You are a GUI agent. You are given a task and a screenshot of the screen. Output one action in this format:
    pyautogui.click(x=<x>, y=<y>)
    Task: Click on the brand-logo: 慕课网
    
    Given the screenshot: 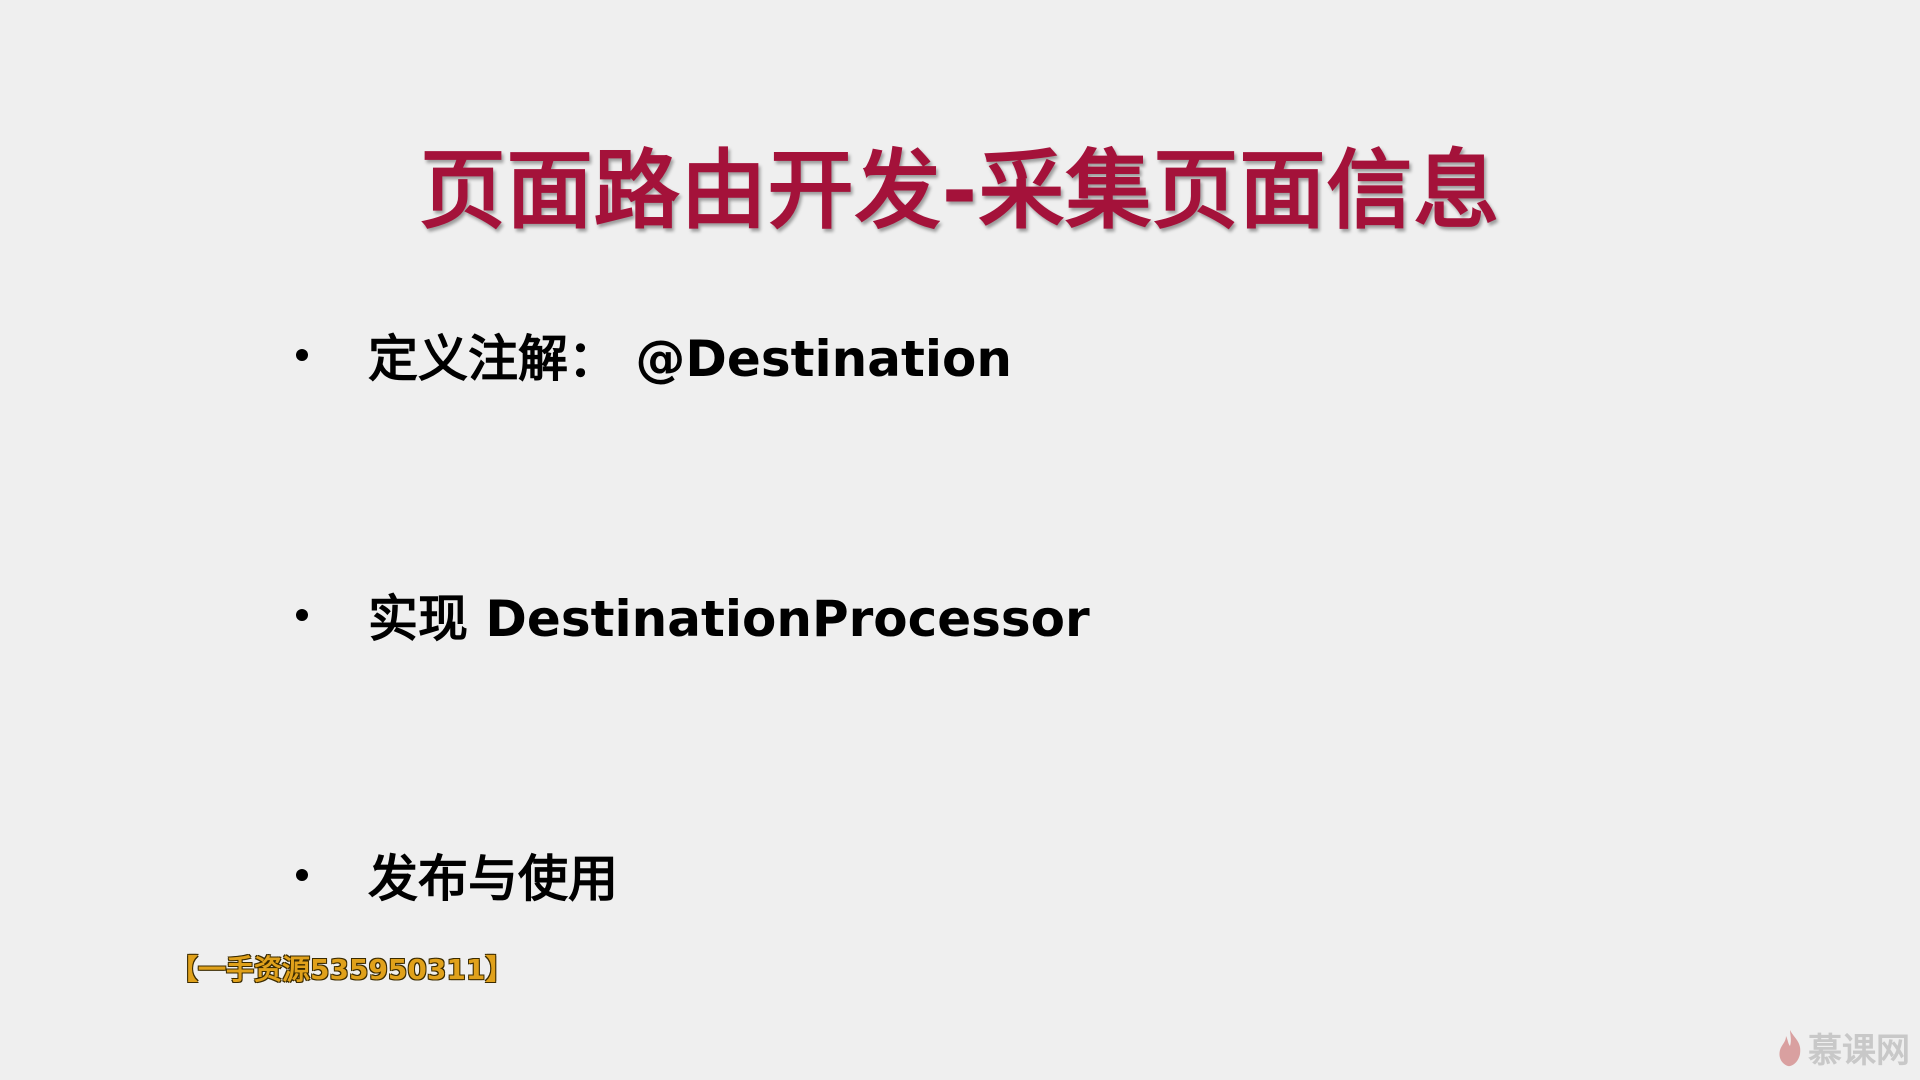 What is the action you would take?
    pyautogui.click(x=1843, y=1047)
    